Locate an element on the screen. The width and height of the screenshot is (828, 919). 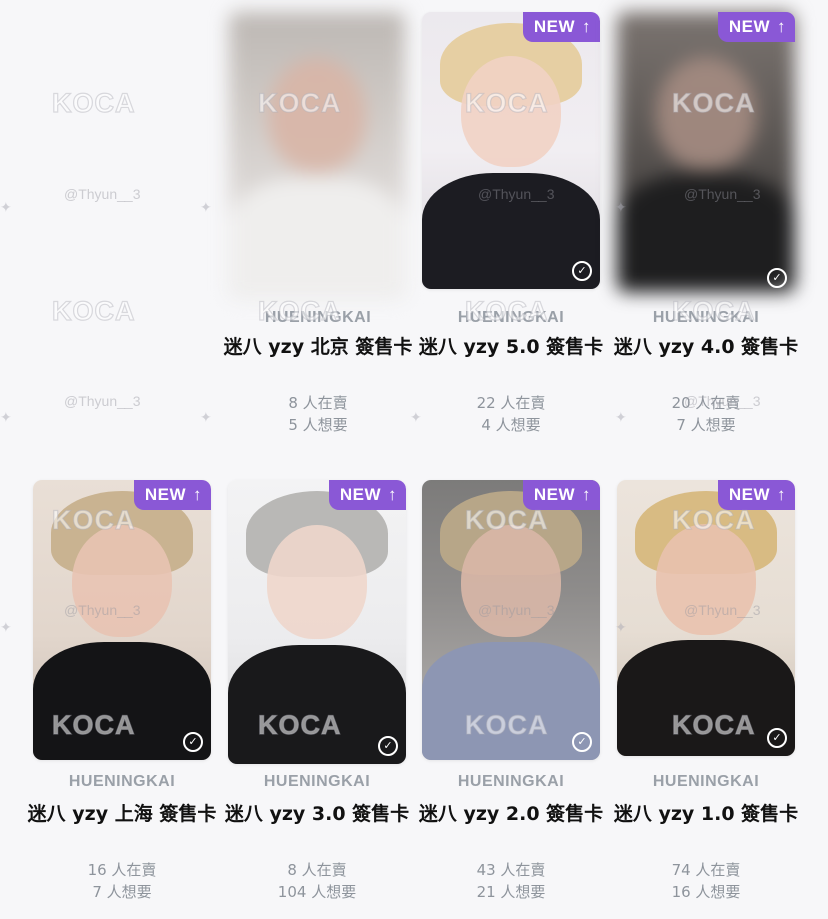
photocard-title: 迷八 yzy 北京 簽售卡 is located at coordinates (318, 347).